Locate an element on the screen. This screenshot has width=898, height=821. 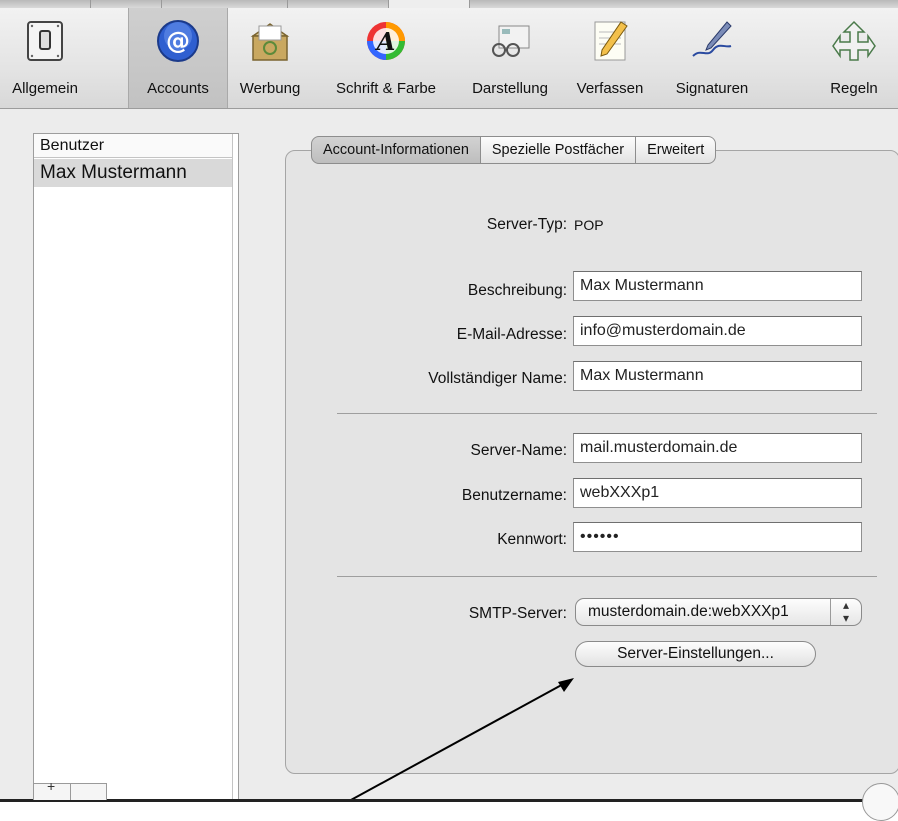
add-account-icon: + is located at coordinates (51, 786).